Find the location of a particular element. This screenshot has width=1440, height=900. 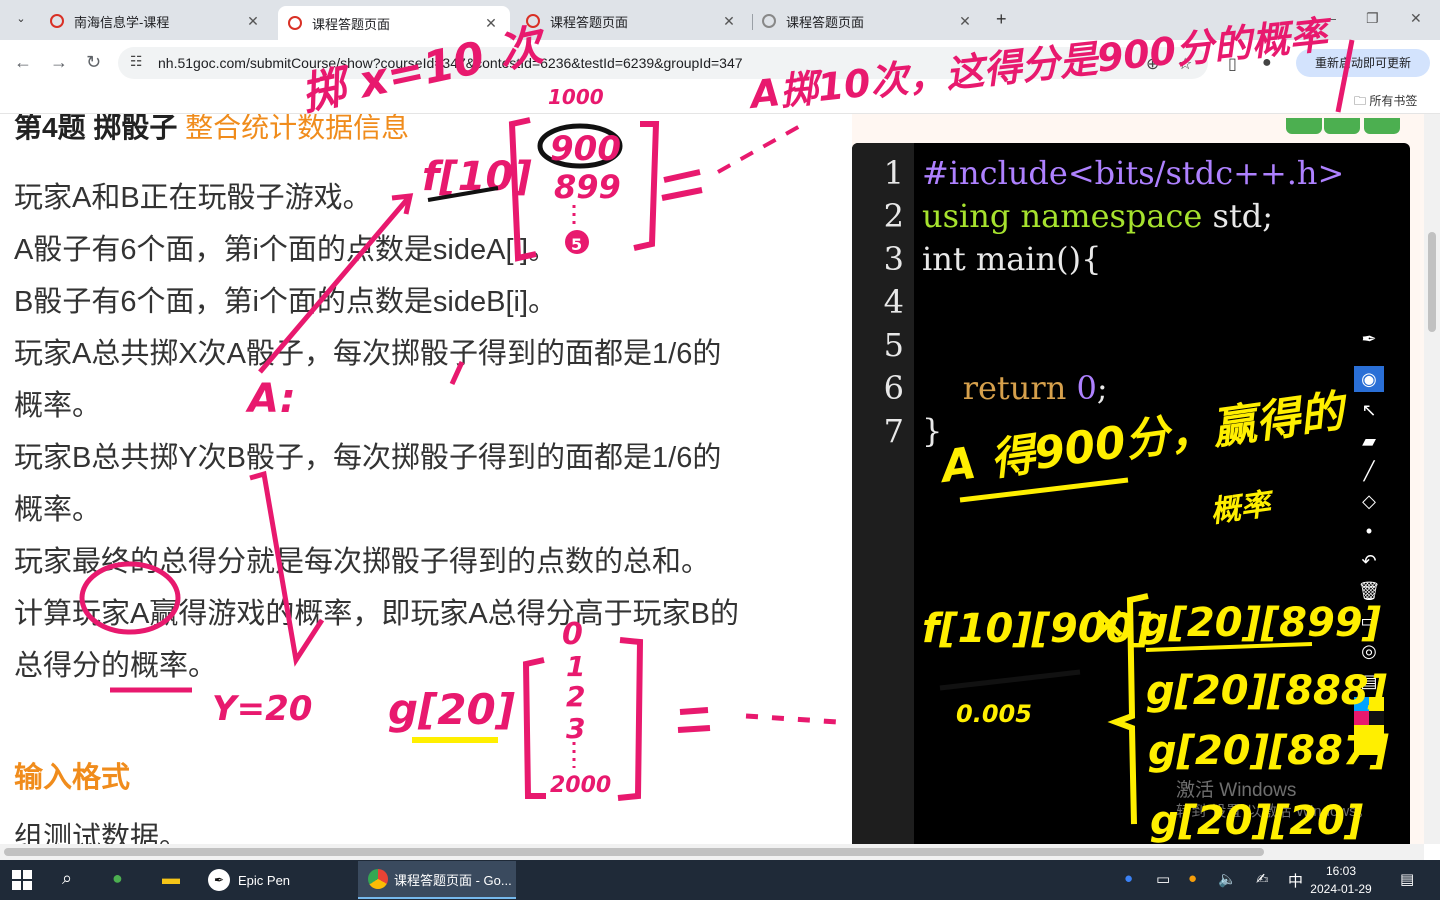

chrome-app-icon is located at coordinates (378, 879).